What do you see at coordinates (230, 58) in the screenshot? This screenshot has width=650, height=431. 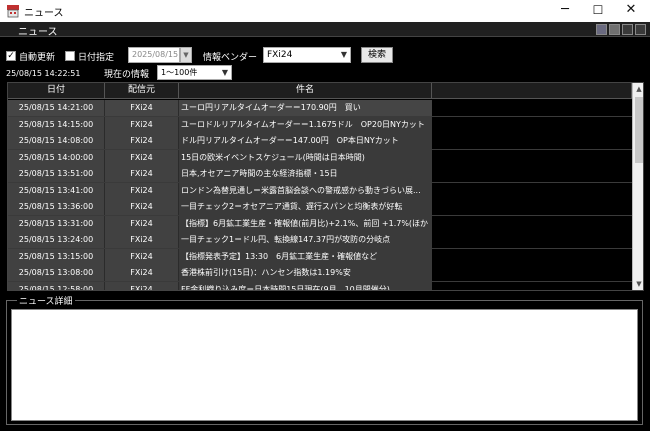 I see `vendor-label: 情報ベンダー` at bounding box center [230, 58].